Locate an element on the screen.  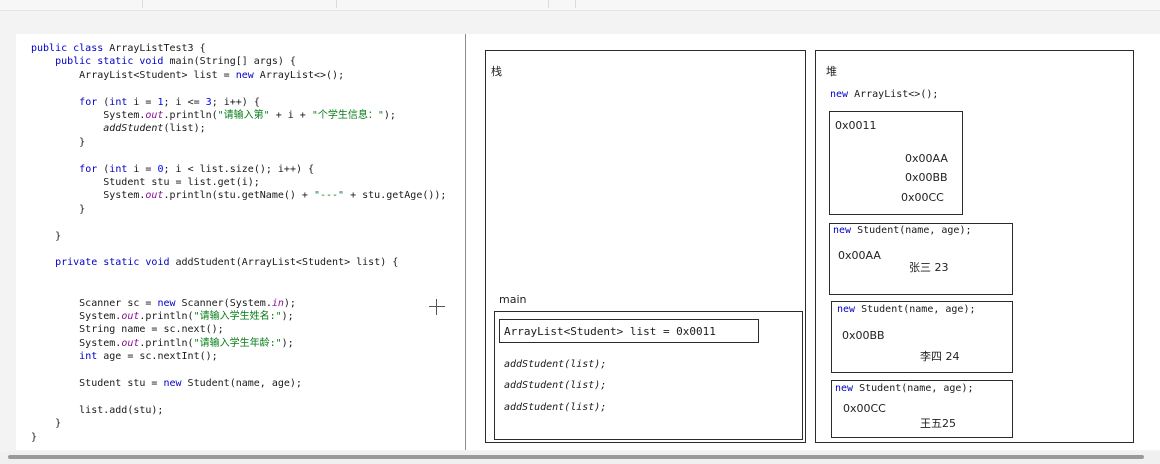
code-line: System.out.println("请输入学生年龄:"); is located at coordinates (162, 343).